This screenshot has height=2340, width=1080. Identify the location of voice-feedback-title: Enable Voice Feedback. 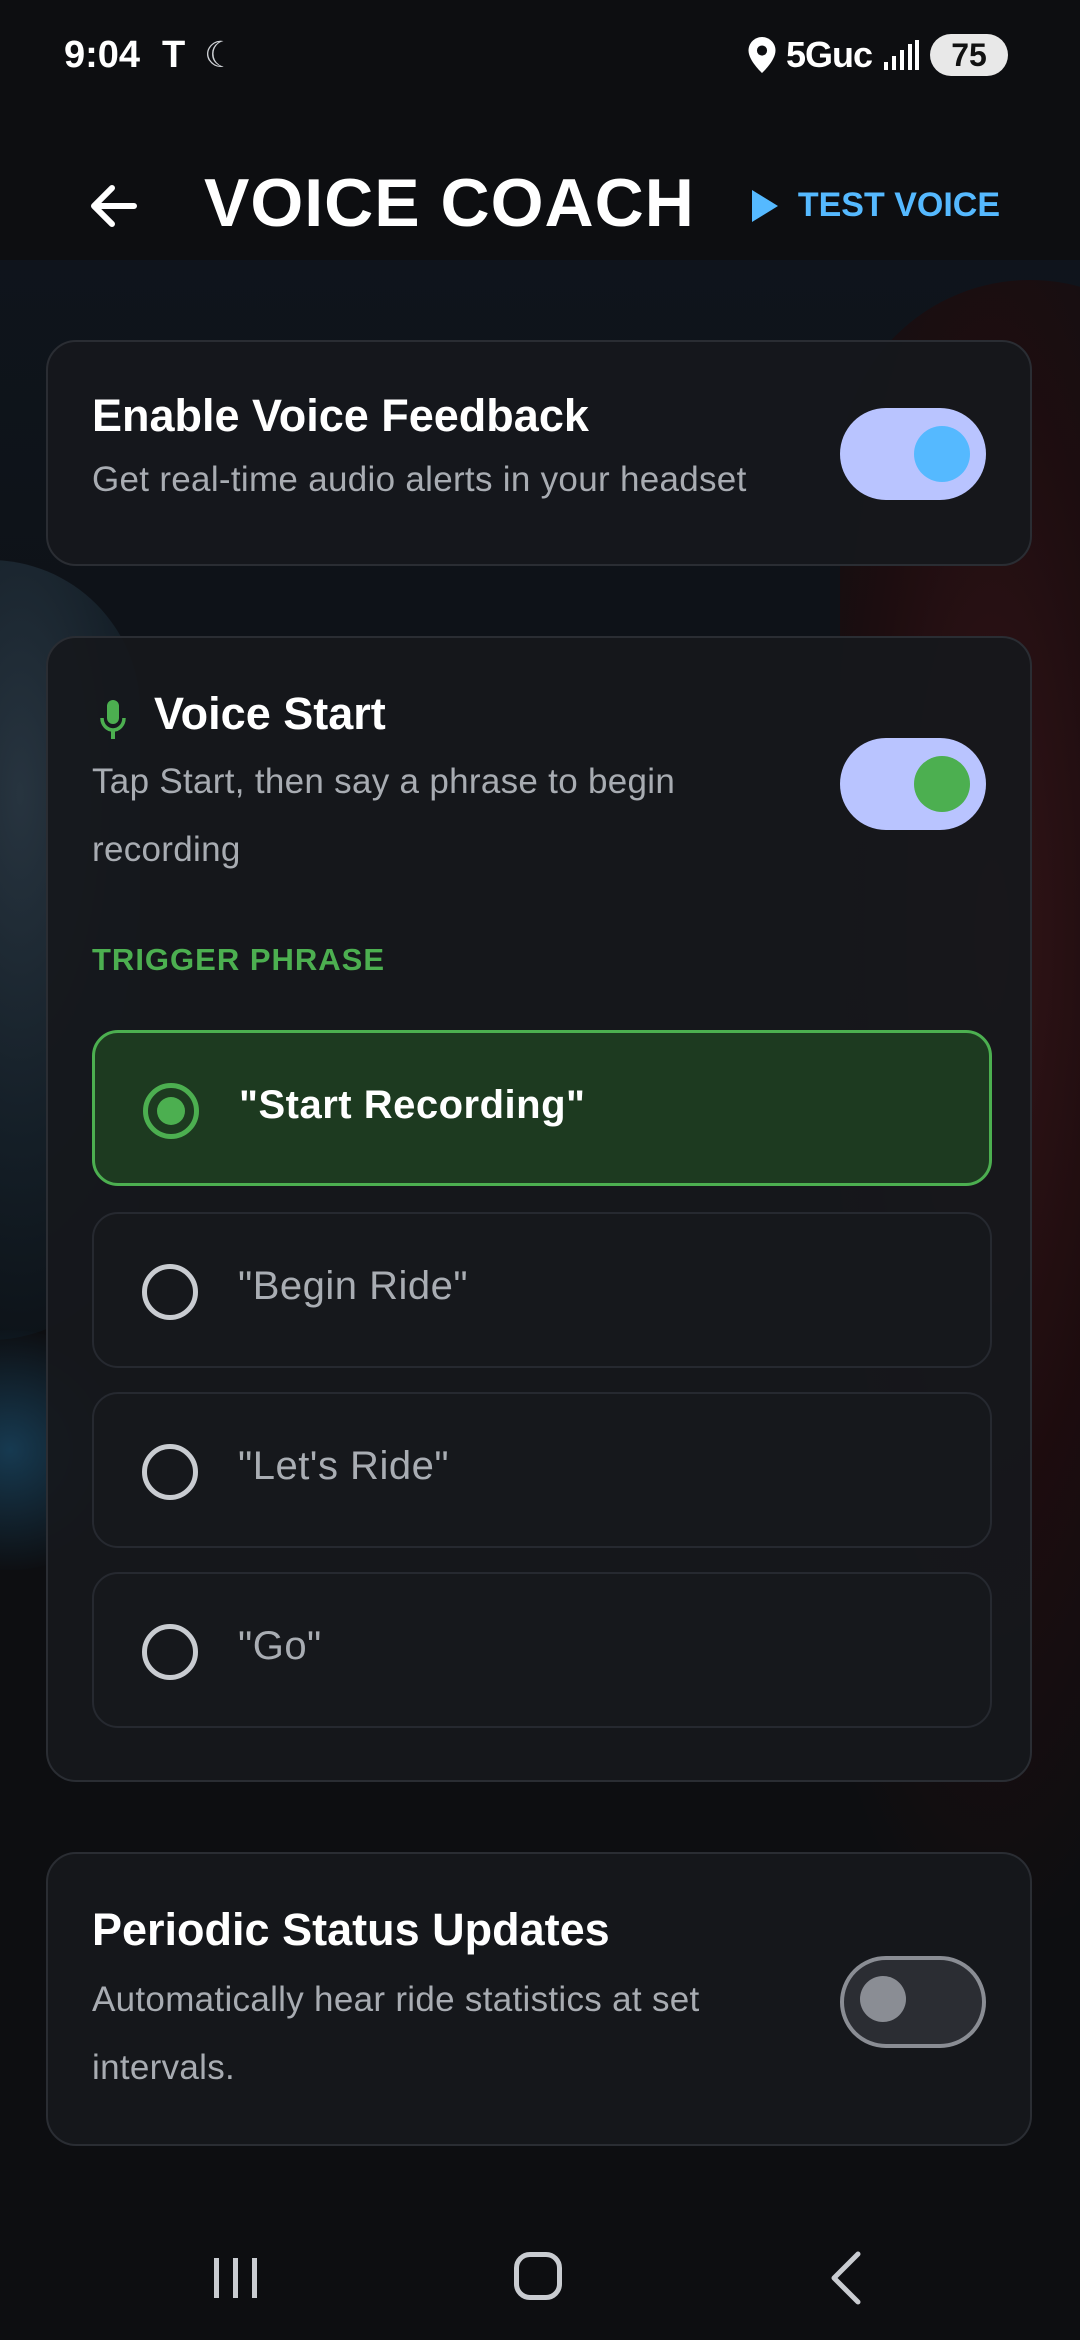
(340, 415).